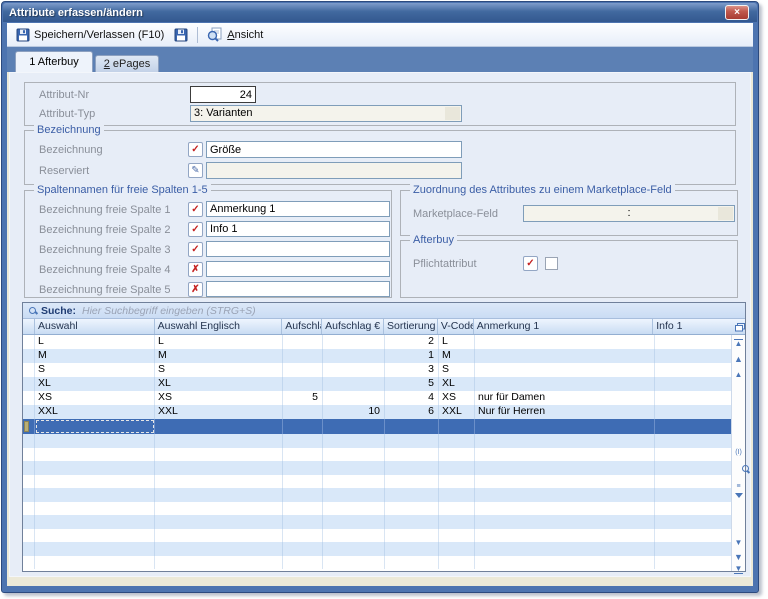  I want to click on column-header-auswahl: Auswahl, so click(95, 326).